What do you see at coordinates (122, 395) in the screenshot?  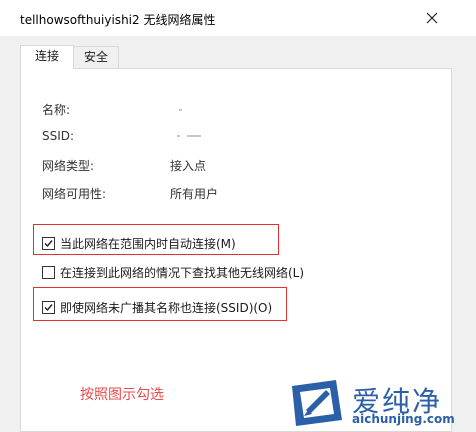 I see `instruction-note: 按照图示勾选` at bounding box center [122, 395].